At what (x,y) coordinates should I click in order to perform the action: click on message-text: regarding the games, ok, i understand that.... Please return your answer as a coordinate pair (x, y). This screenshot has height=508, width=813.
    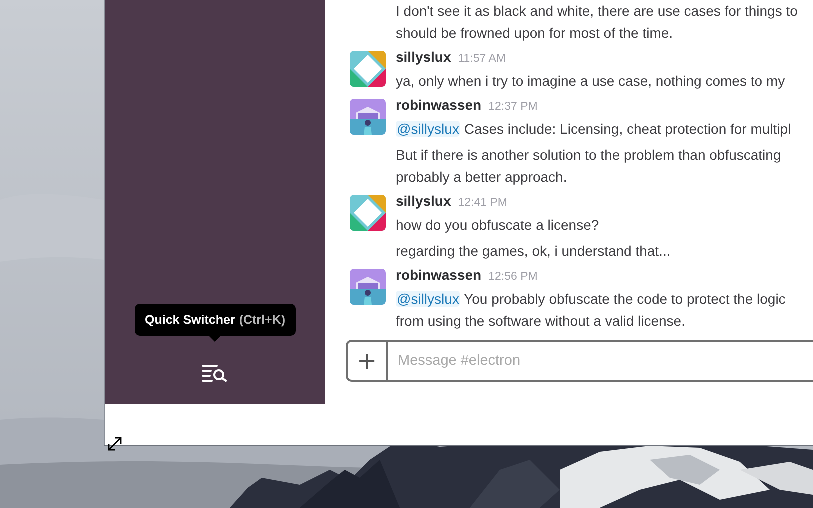
    Looking at the image, I should click on (533, 251).